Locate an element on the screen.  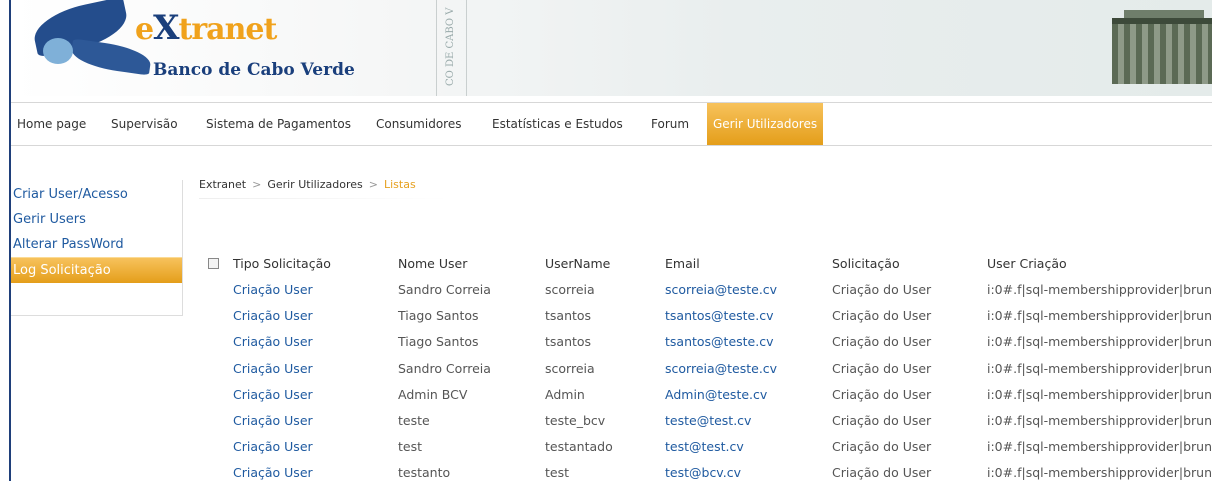
breadcrumb-underline is located at coordinates (324, 198).